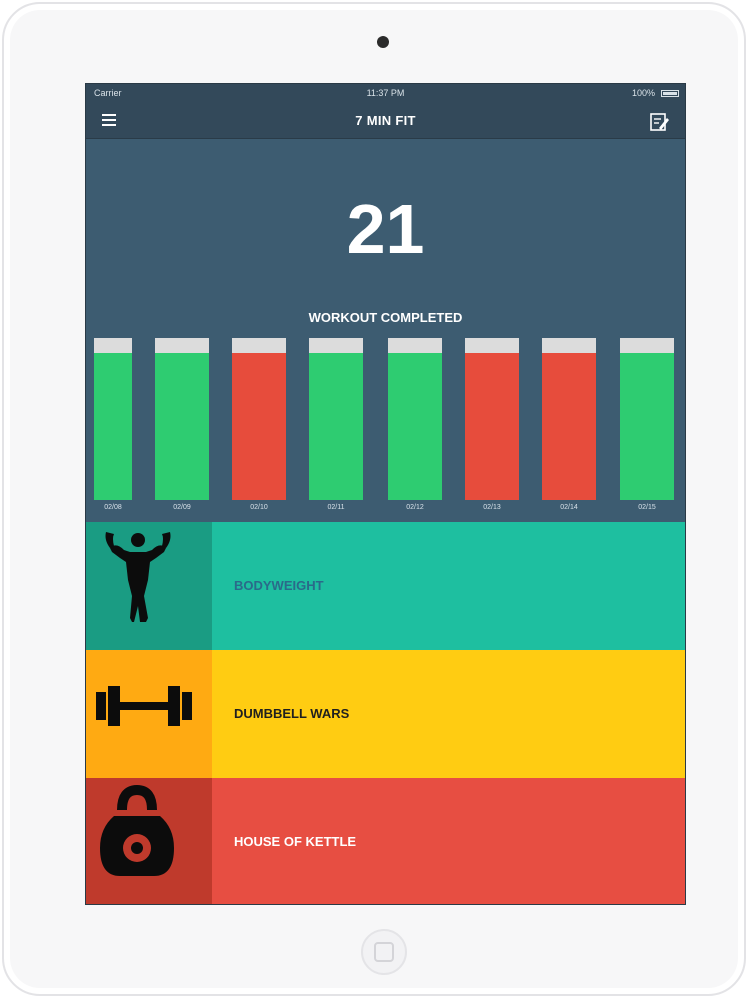 Image resolution: width=750 pixels, height=1000 pixels. What do you see at coordinates (279, 585) in the screenshot?
I see `category-label: BODYWEIGHT` at bounding box center [279, 585].